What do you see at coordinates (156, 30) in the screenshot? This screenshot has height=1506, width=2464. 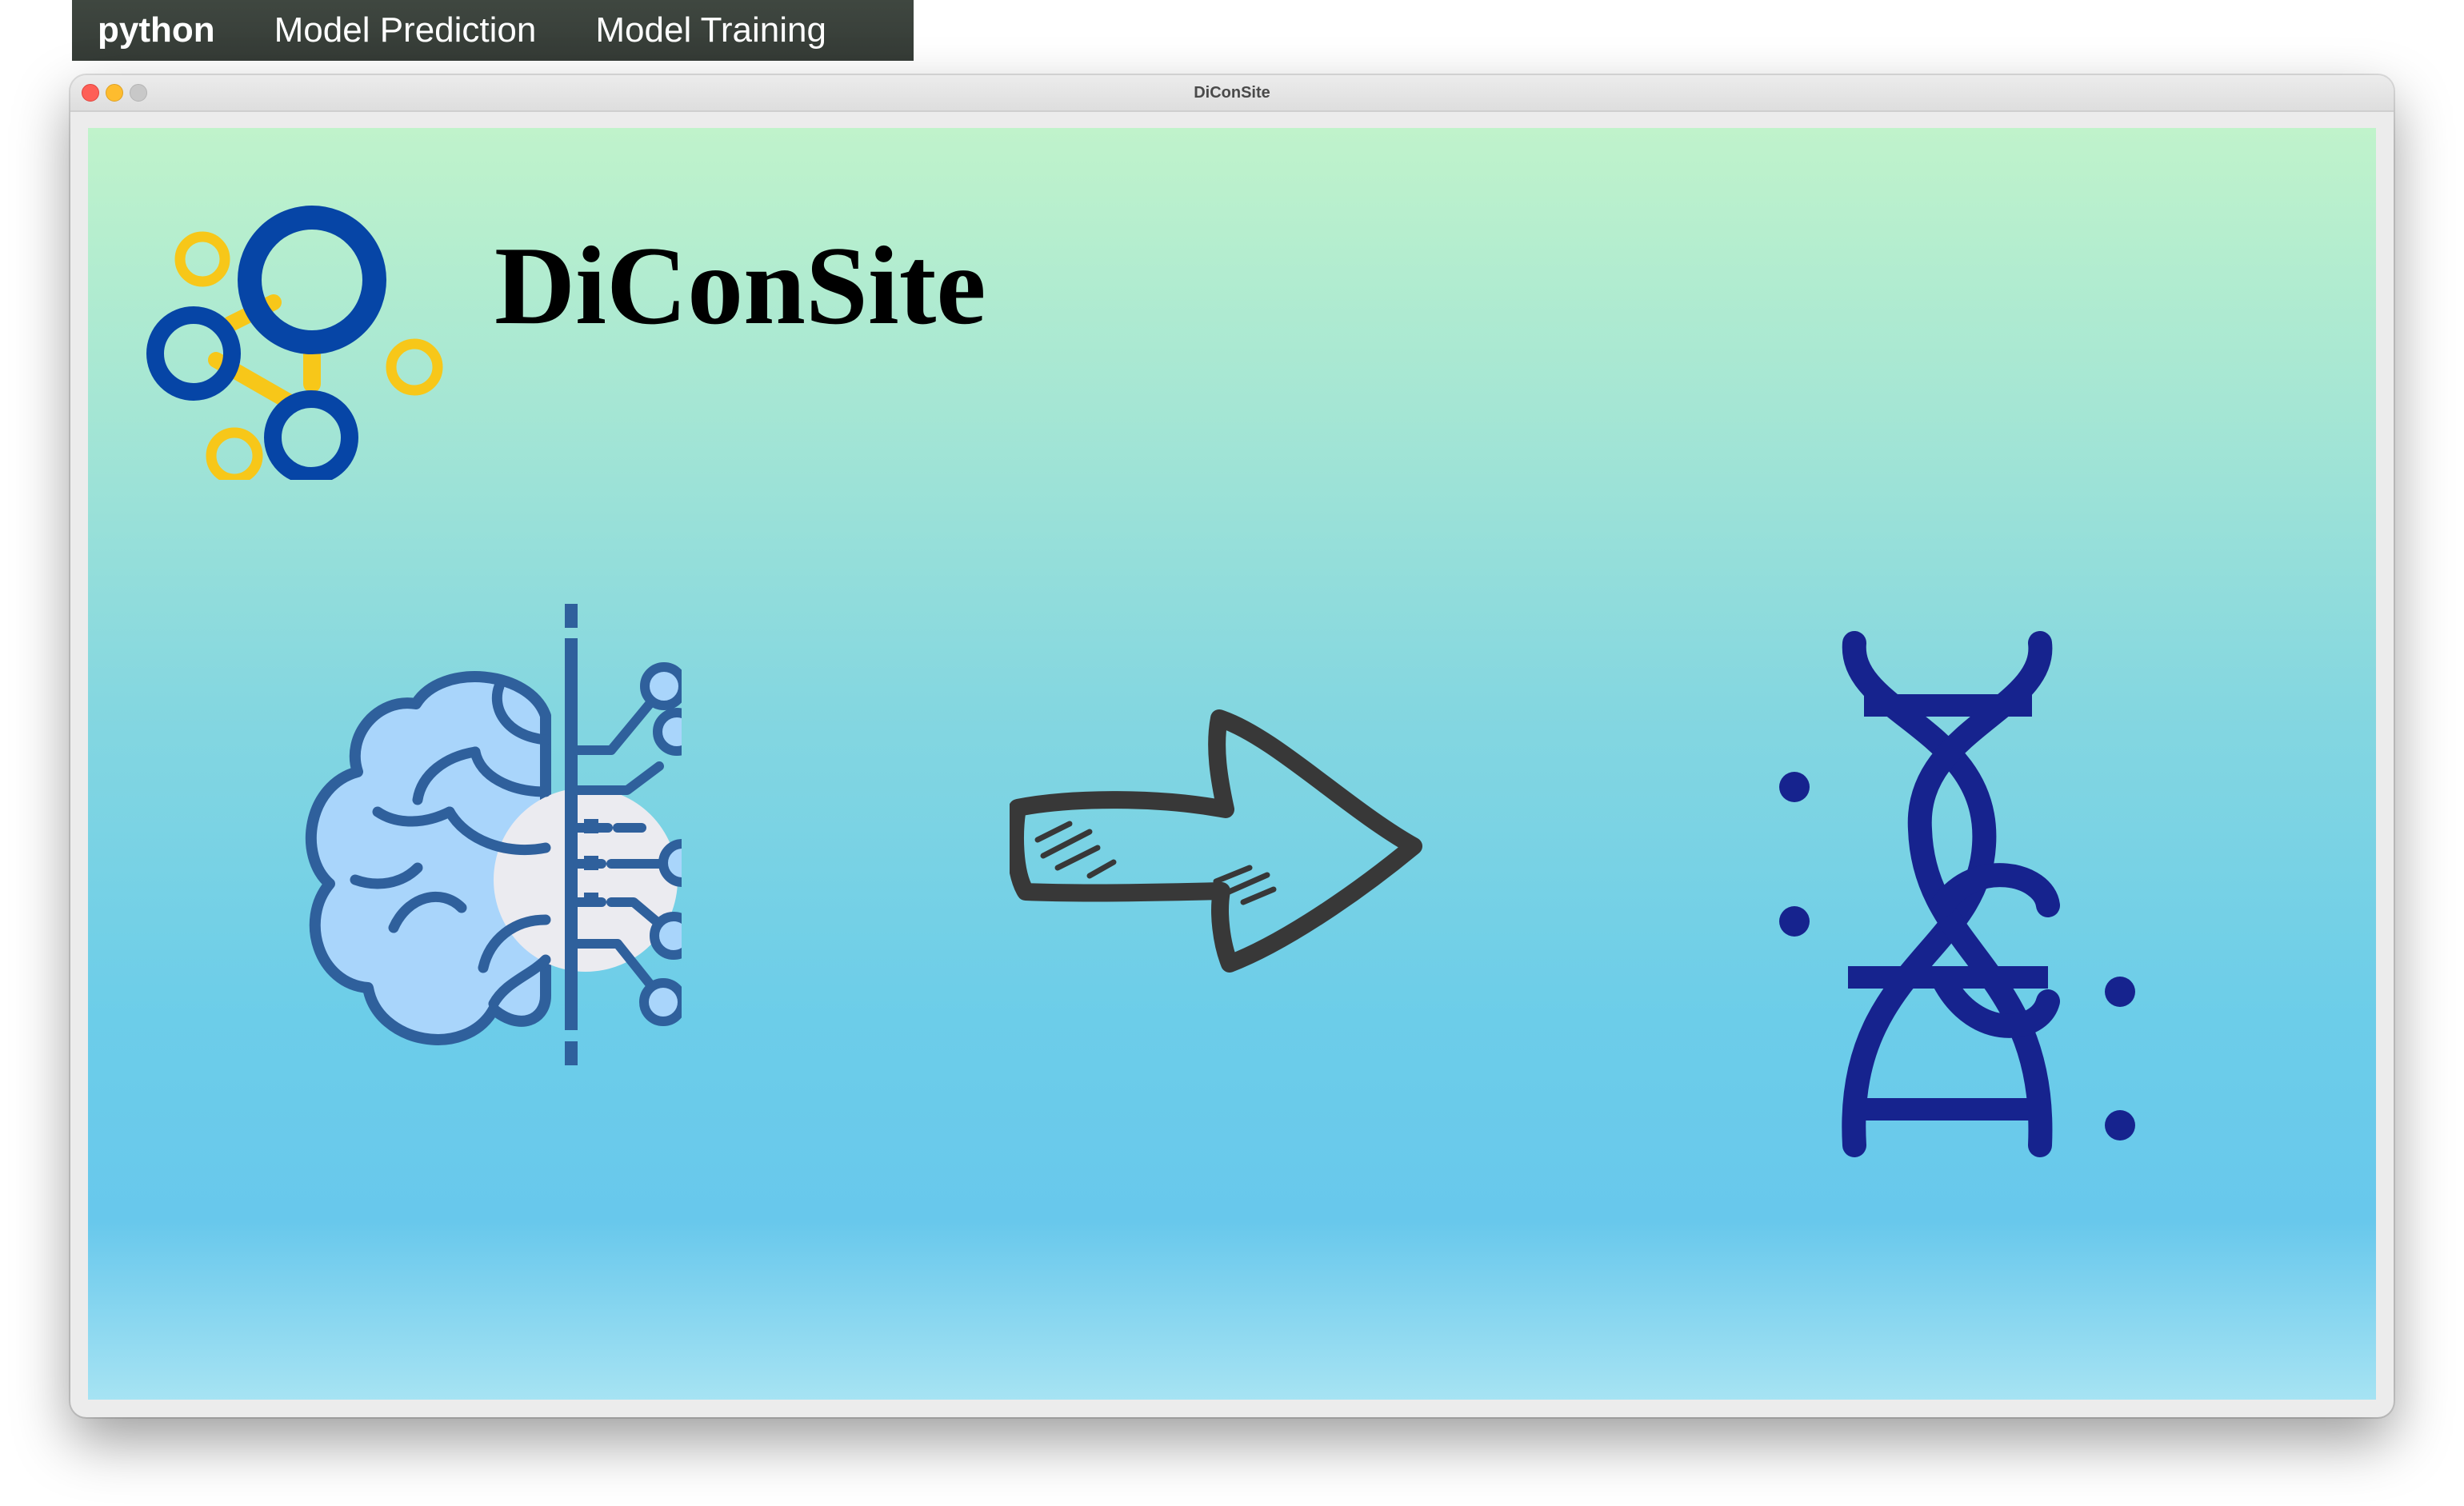 I see `menu-app-name: python` at bounding box center [156, 30].